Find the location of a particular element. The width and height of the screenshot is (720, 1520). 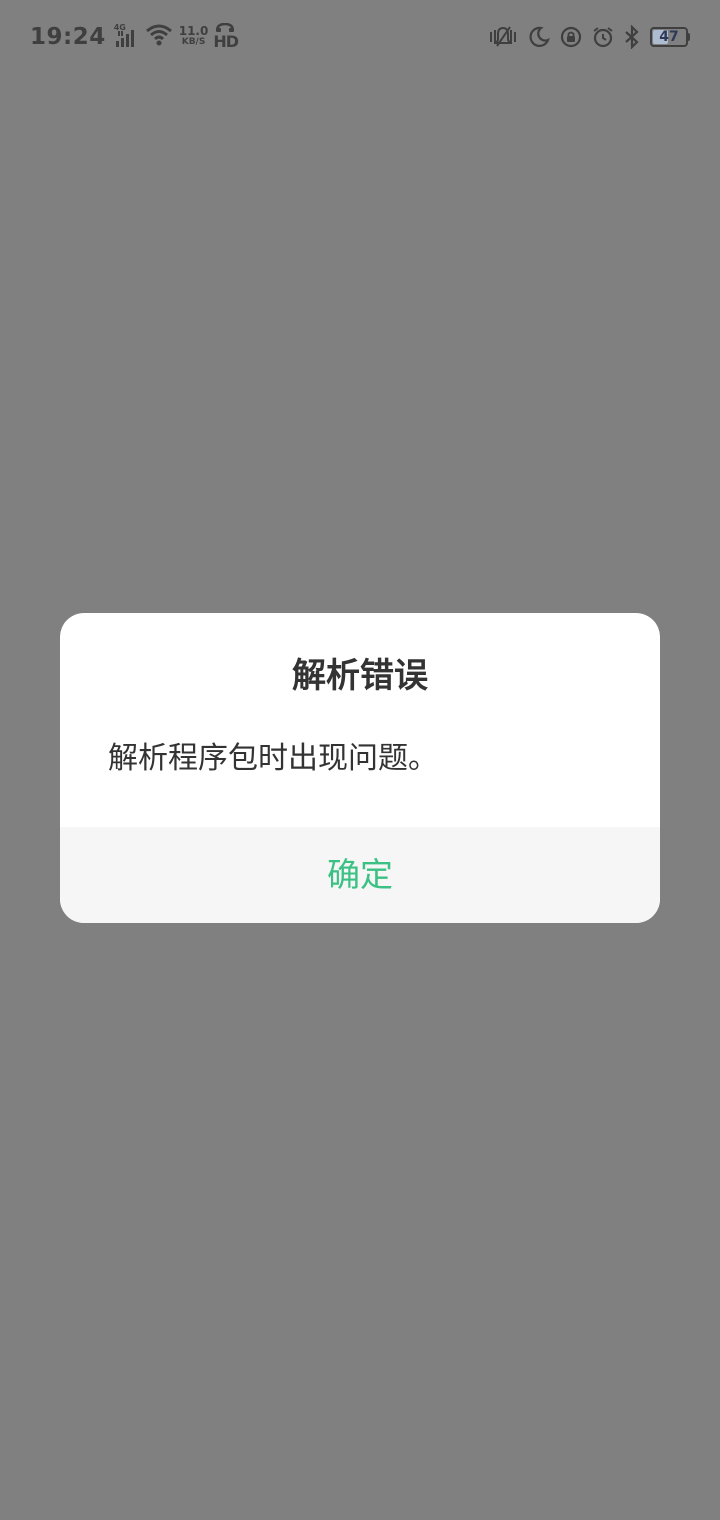

rotation-lock-icon is located at coordinates (571, 37).